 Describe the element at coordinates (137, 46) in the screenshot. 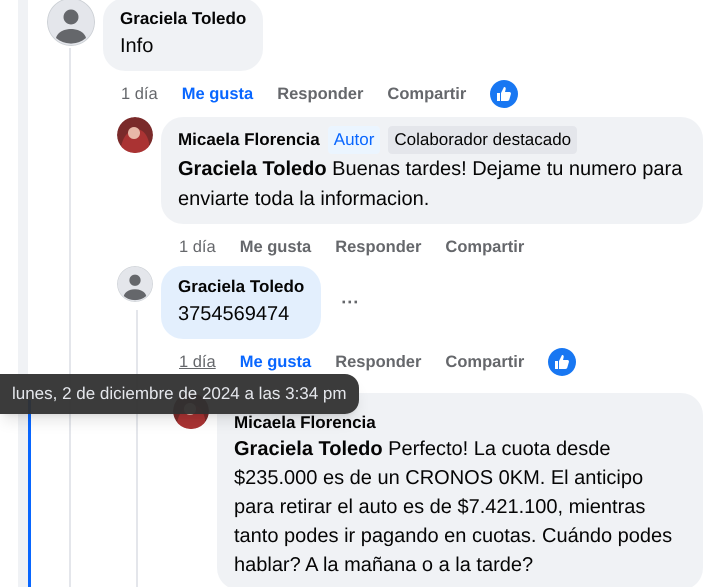

I see `comment-text: Info` at that location.